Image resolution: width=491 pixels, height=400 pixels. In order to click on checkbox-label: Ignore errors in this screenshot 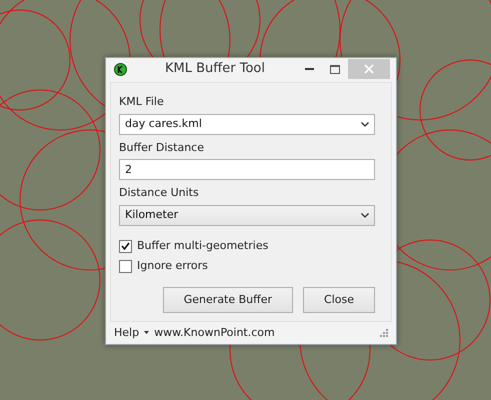, I will do `click(172, 266)`.